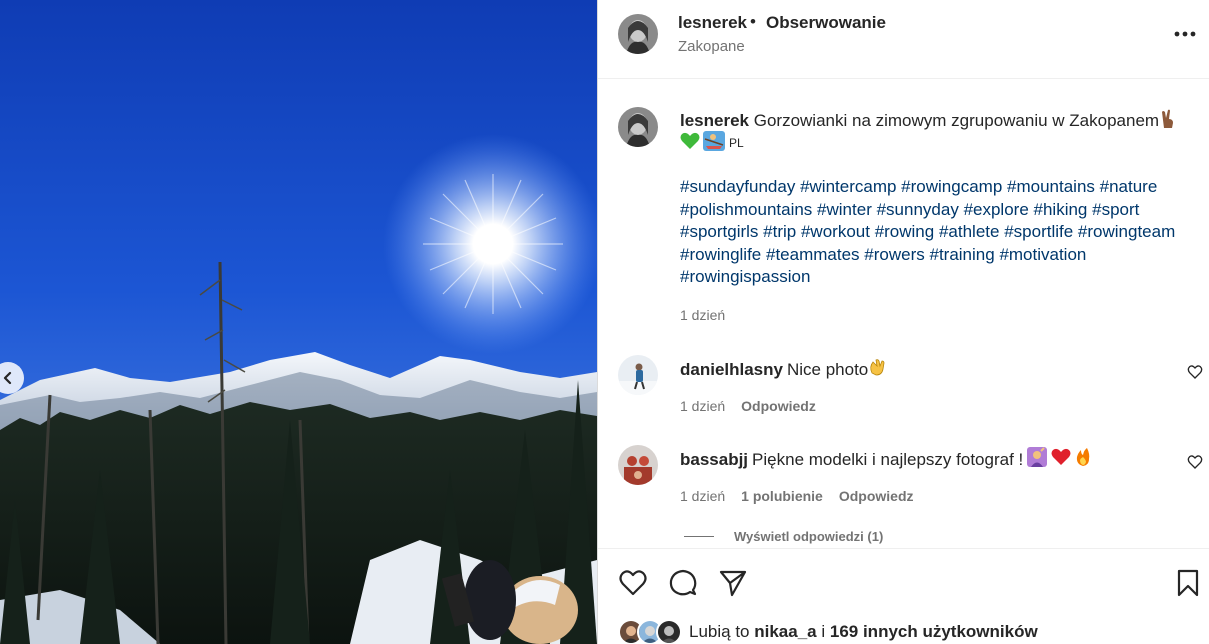 This screenshot has width=1209, height=644. What do you see at coordinates (1129, 186) in the screenshot?
I see `hashtag-link: #nature` at bounding box center [1129, 186].